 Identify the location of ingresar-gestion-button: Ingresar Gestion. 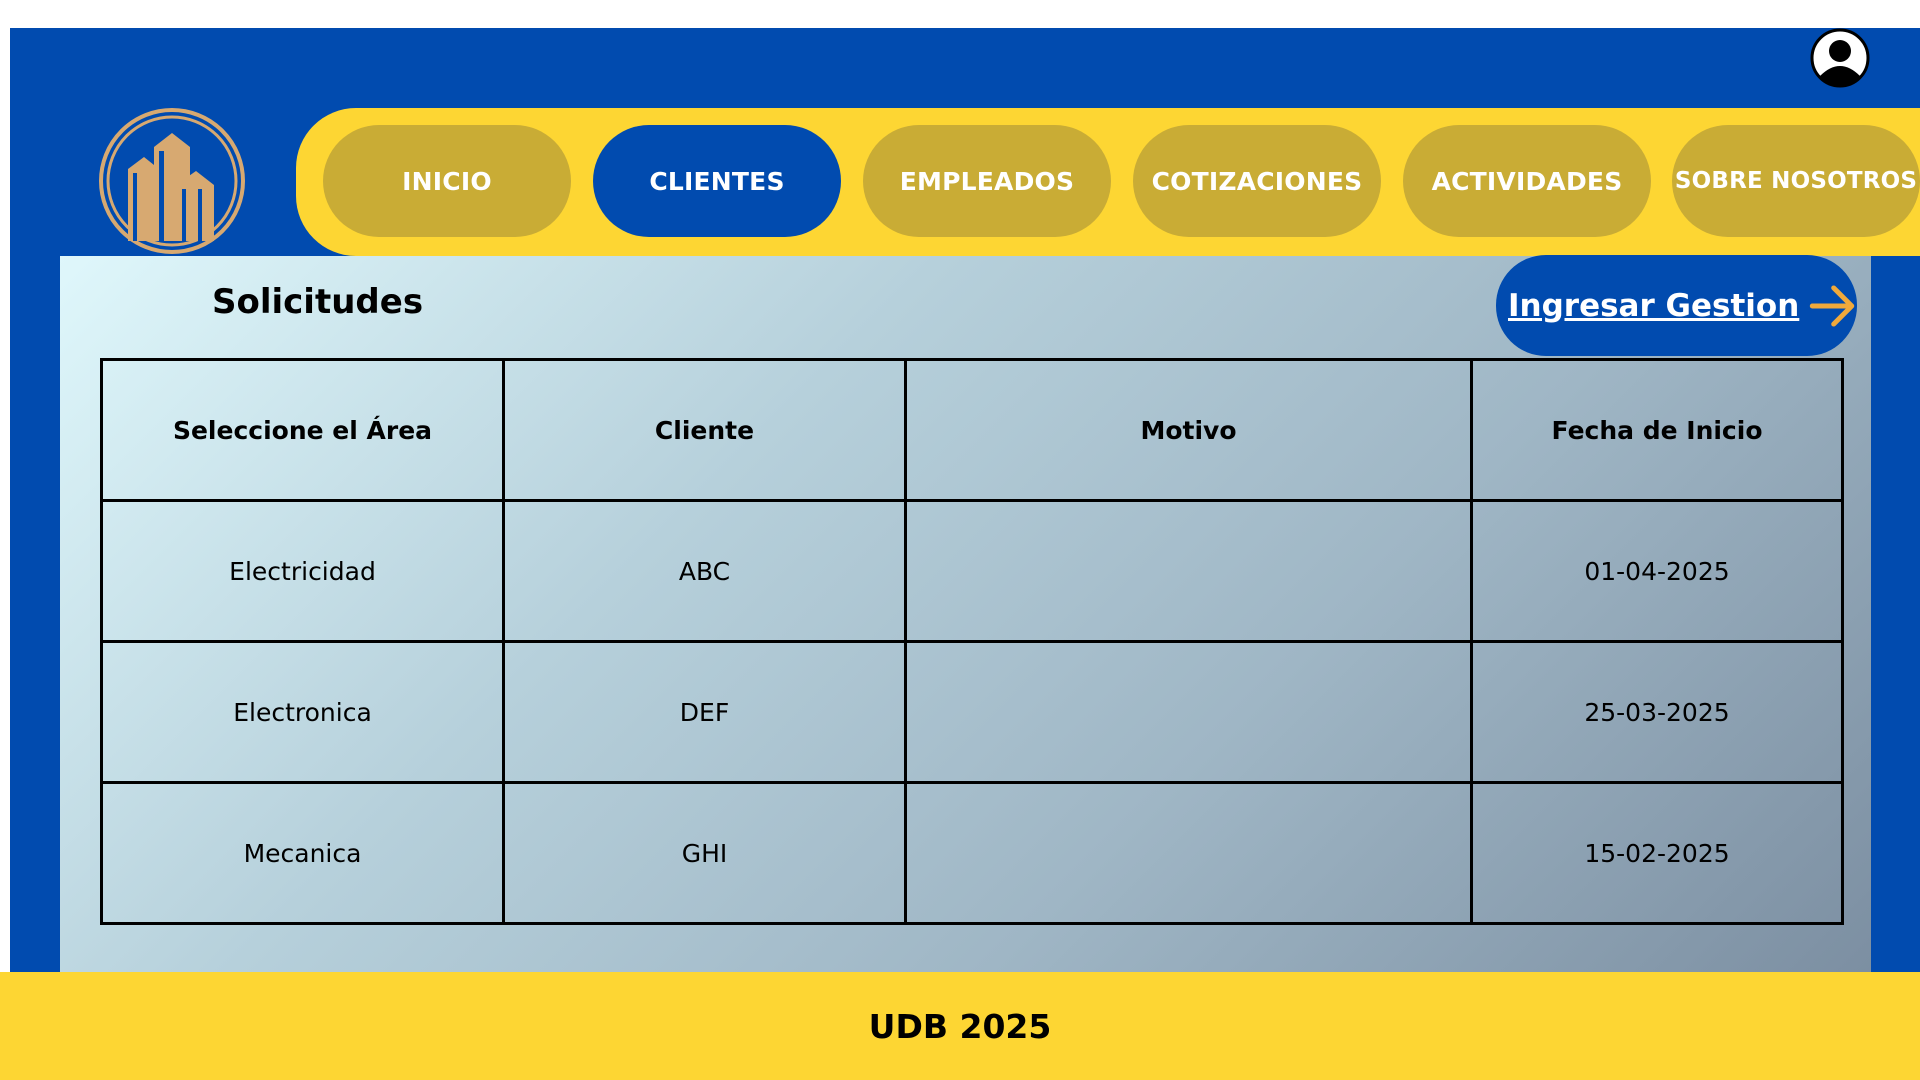
(1676, 305).